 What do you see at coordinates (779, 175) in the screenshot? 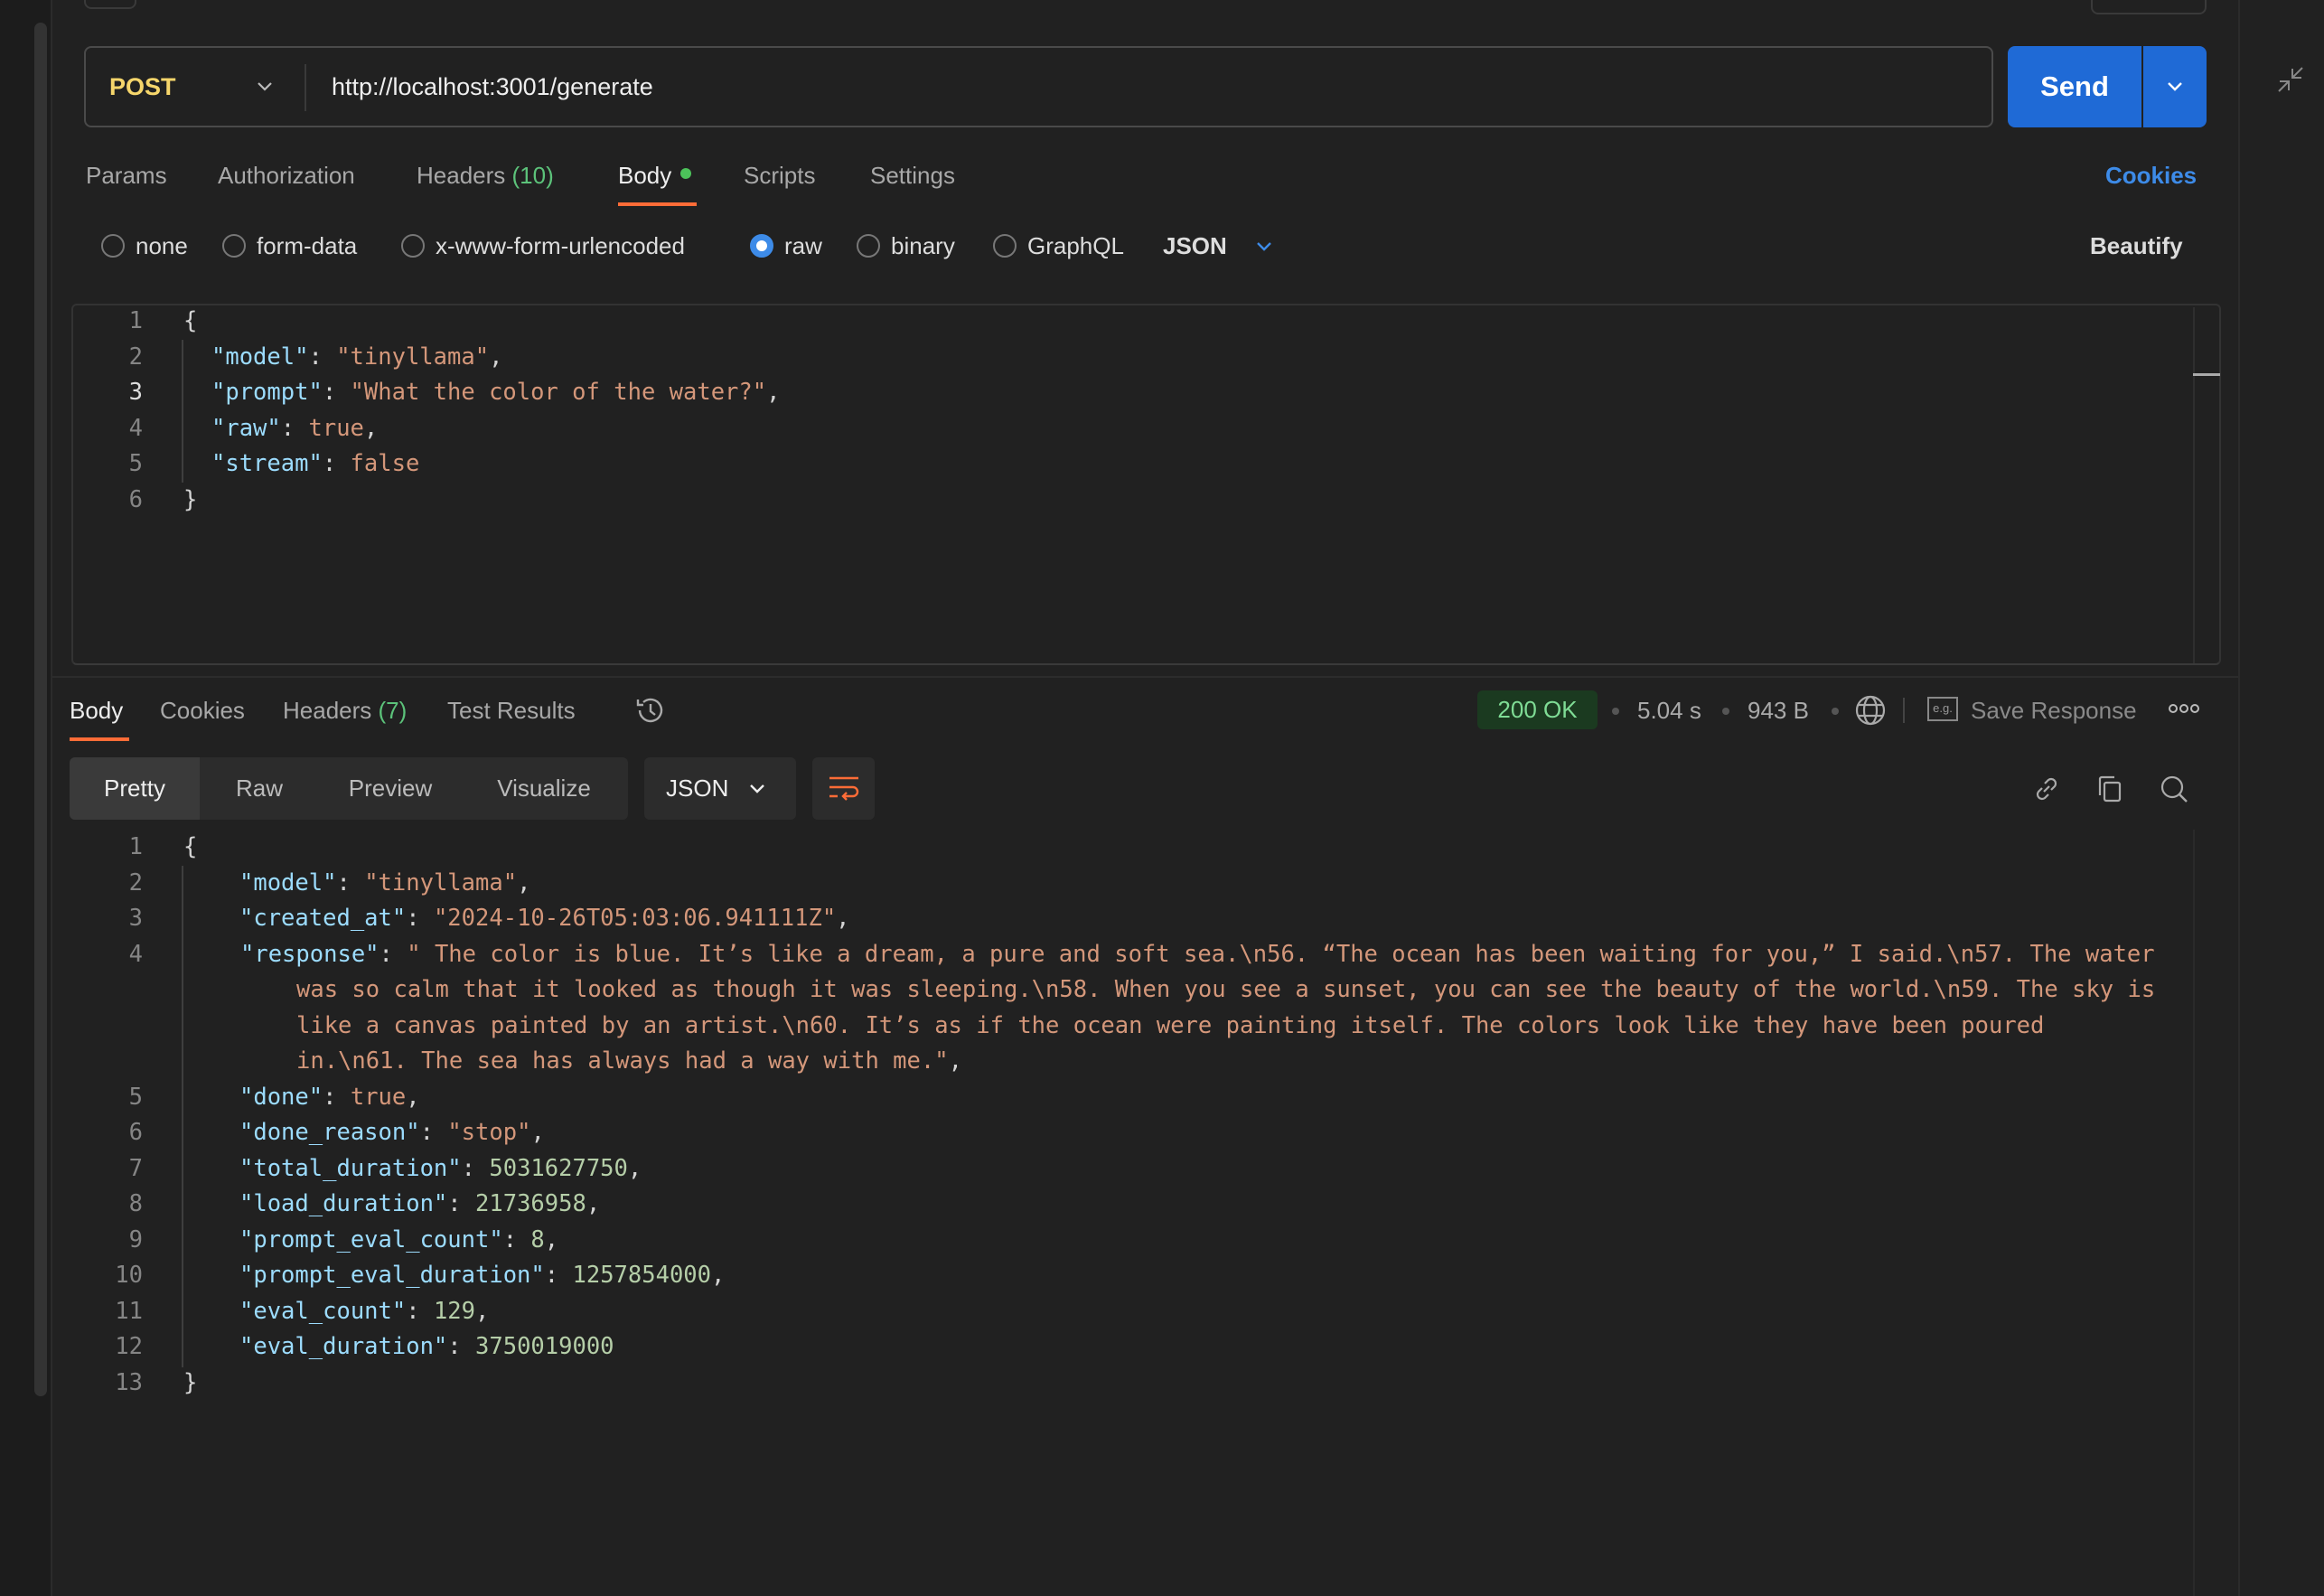
I see `tab-scripts: Scripts` at bounding box center [779, 175].